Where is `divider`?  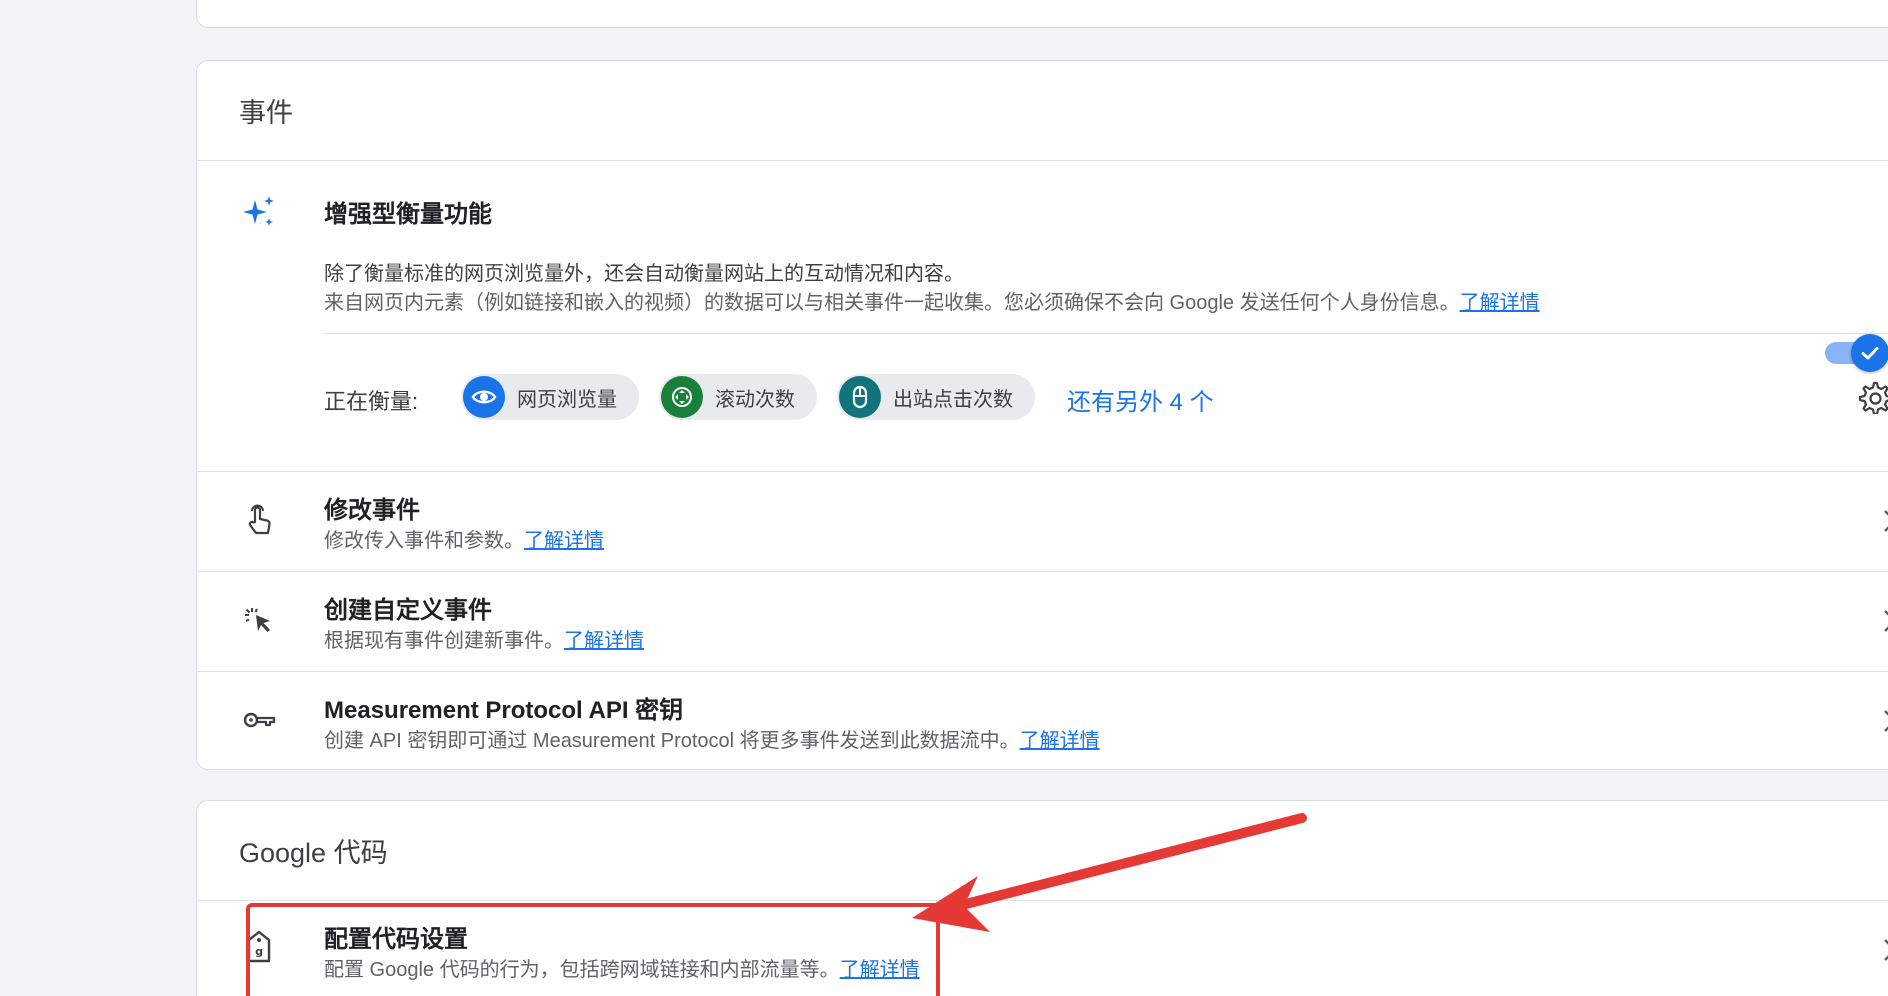 divider is located at coordinates (1106, 333).